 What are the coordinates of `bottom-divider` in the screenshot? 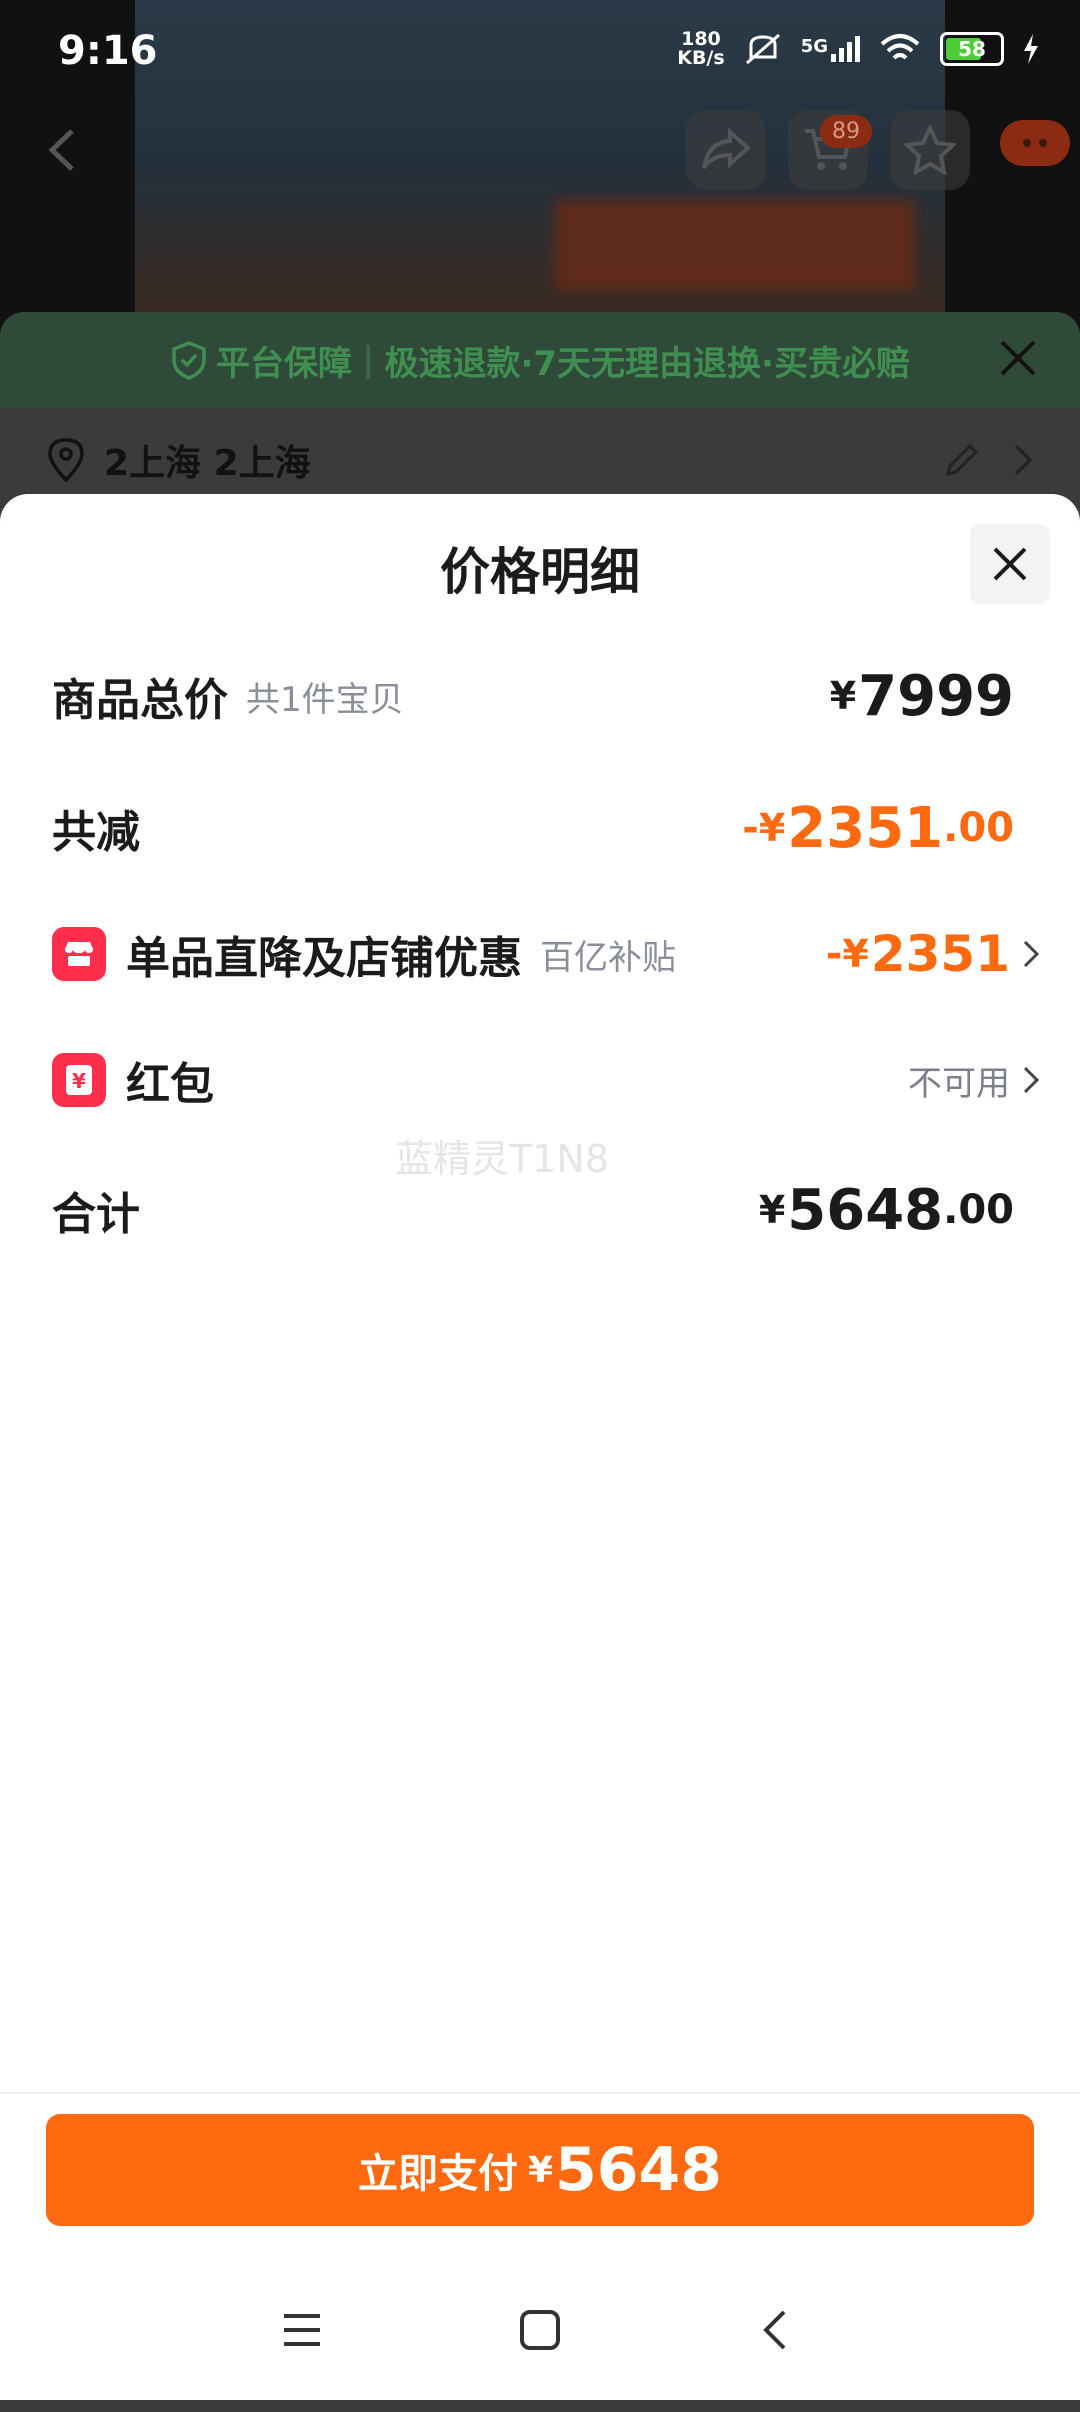 It's located at (540, 2093).